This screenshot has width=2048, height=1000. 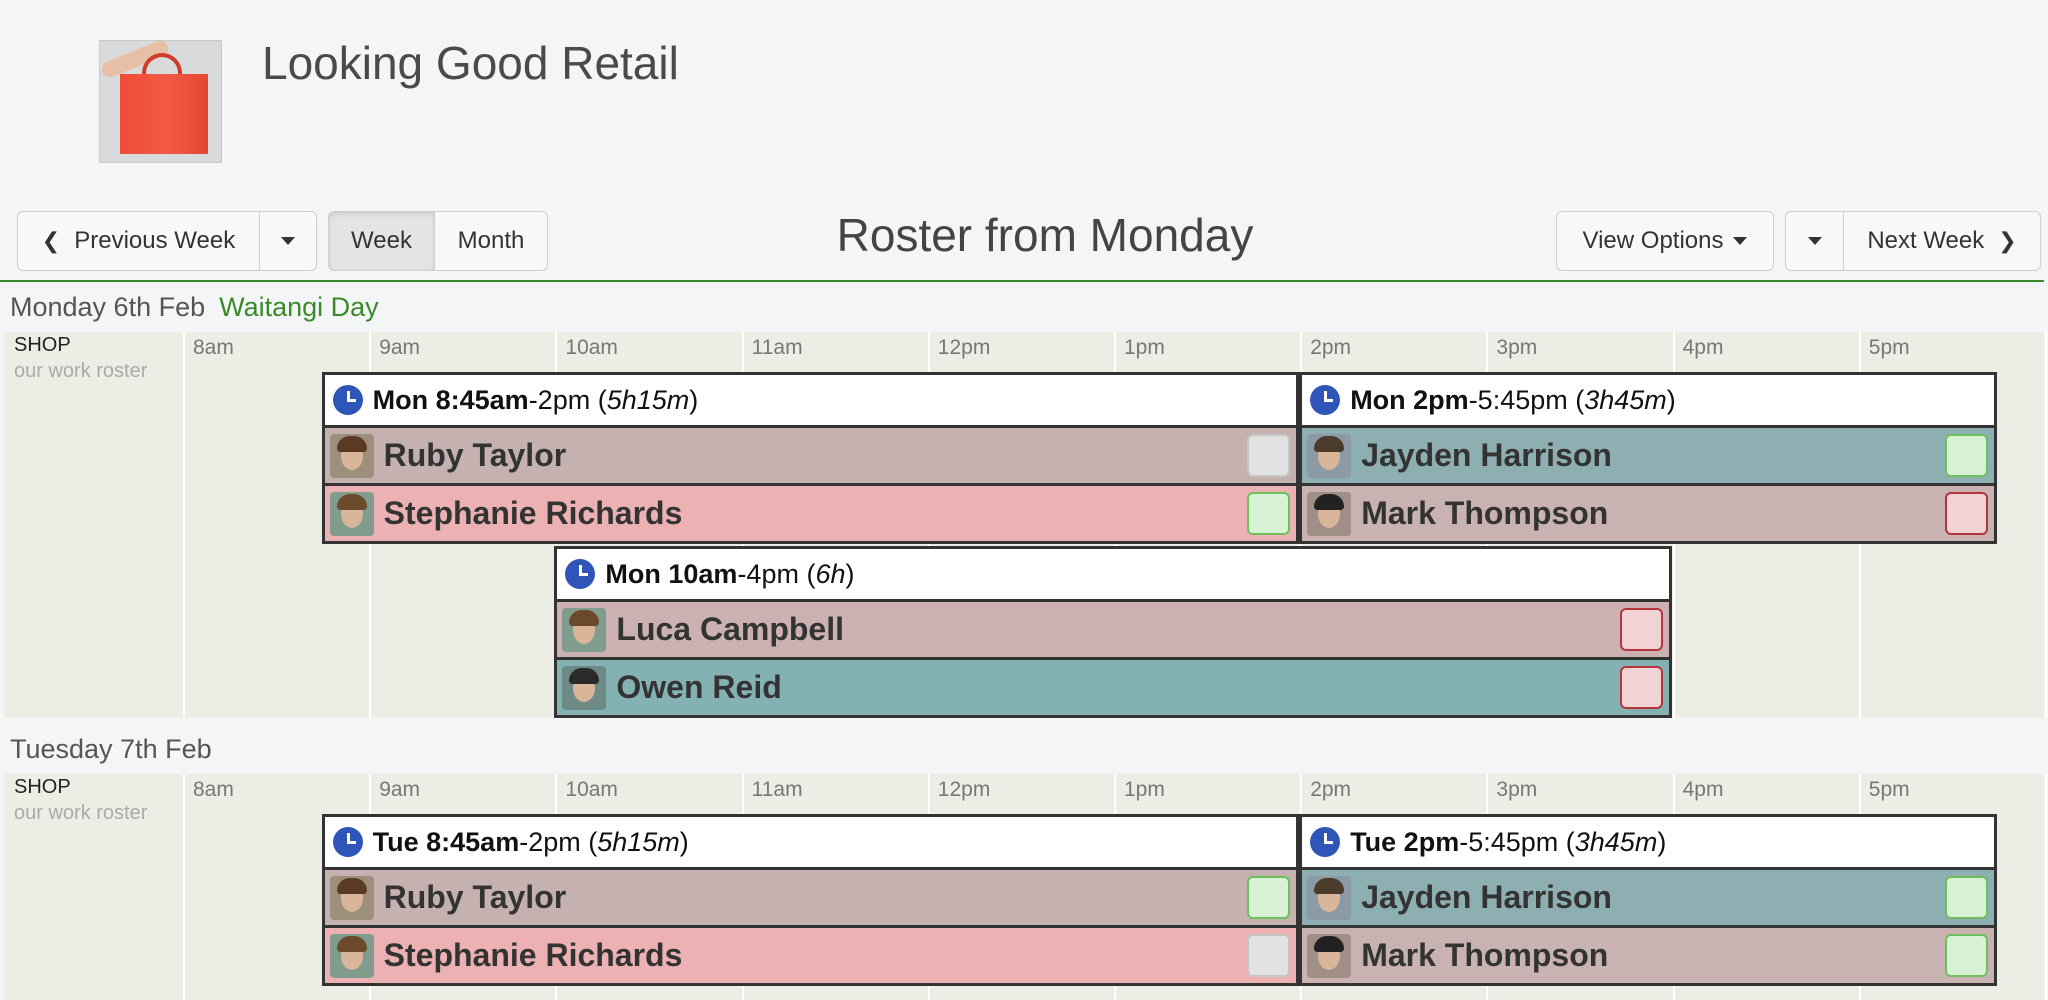 What do you see at coordinates (730, 629) in the screenshot?
I see `staff-name: Luca Campbell` at bounding box center [730, 629].